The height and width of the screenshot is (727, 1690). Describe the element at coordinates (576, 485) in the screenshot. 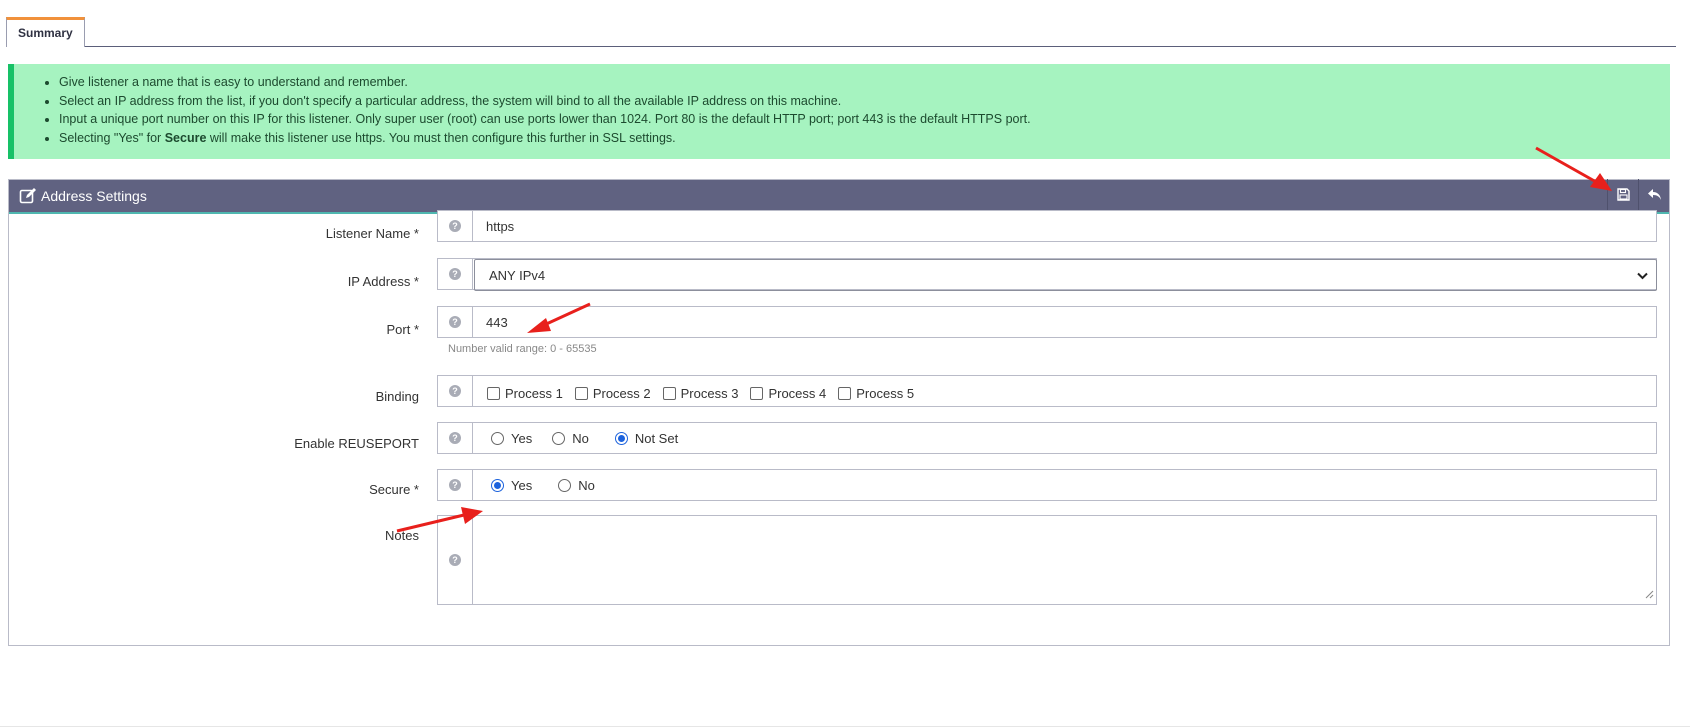

I see `secure-option-no: No` at that location.